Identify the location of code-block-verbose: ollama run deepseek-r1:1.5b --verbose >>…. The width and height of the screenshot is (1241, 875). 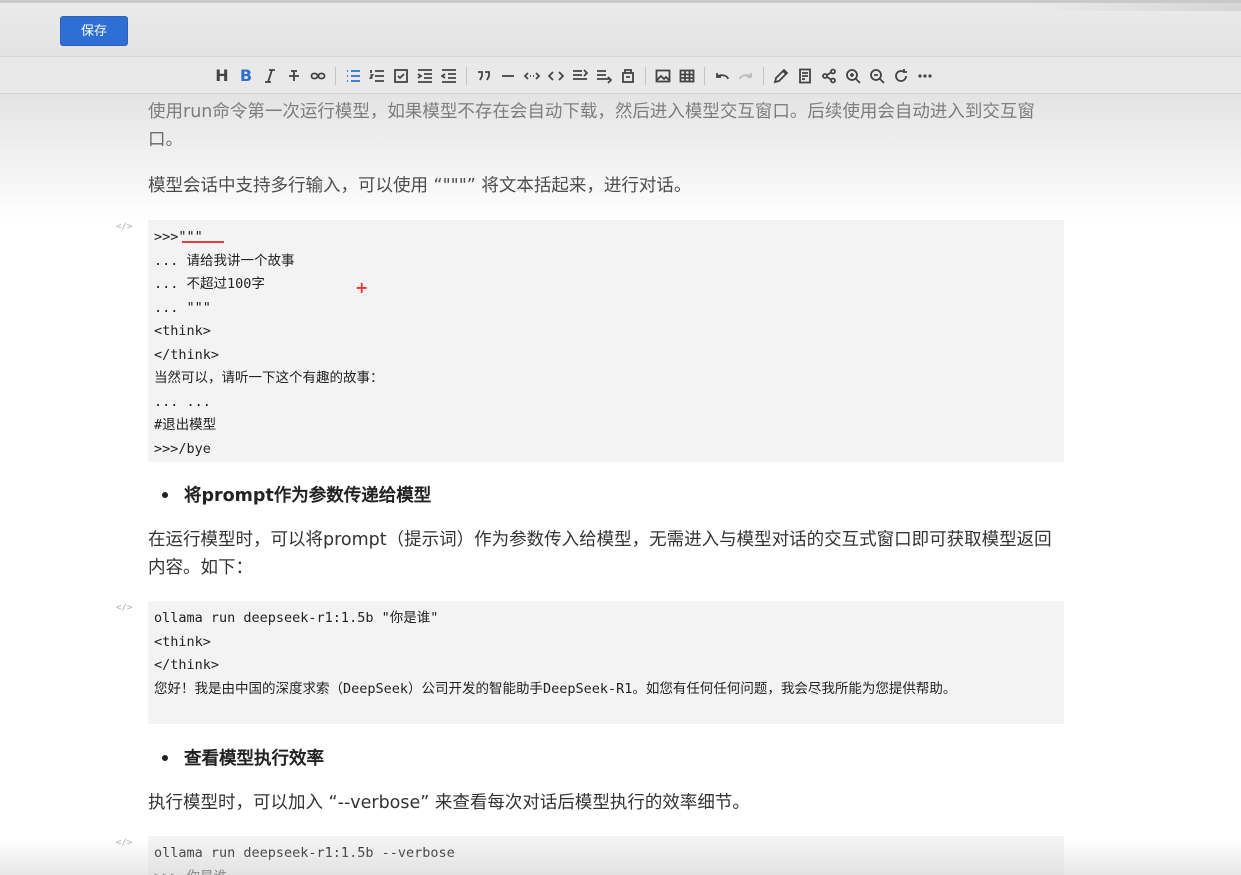
(606, 855).